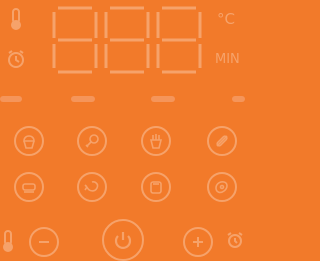 This screenshot has height=261, width=320. I want to click on drumstick-preset-button, so click(92, 141).